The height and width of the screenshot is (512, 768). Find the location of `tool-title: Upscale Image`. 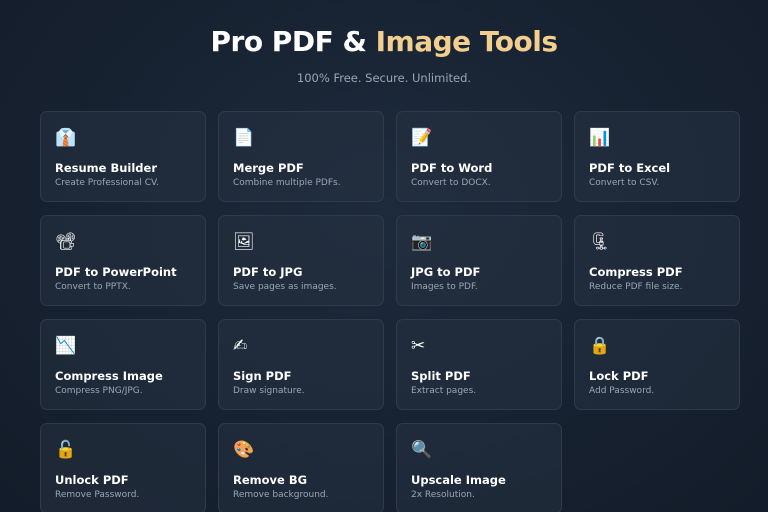

tool-title: Upscale Image is located at coordinates (458, 480).